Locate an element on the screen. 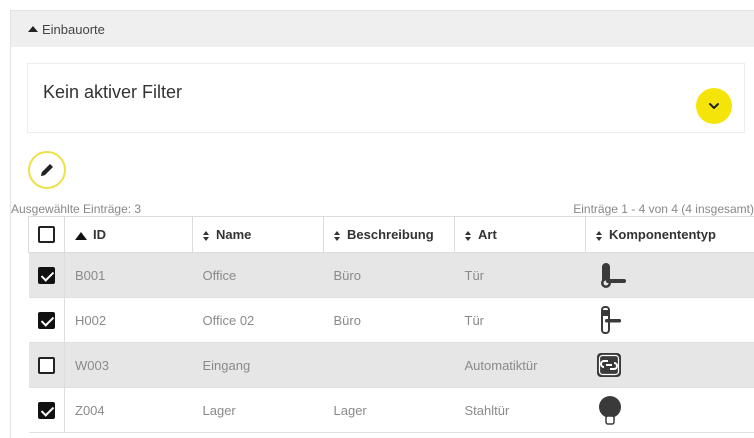  column-header-beschreibung: Beschreibung is located at coordinates (389, 234).